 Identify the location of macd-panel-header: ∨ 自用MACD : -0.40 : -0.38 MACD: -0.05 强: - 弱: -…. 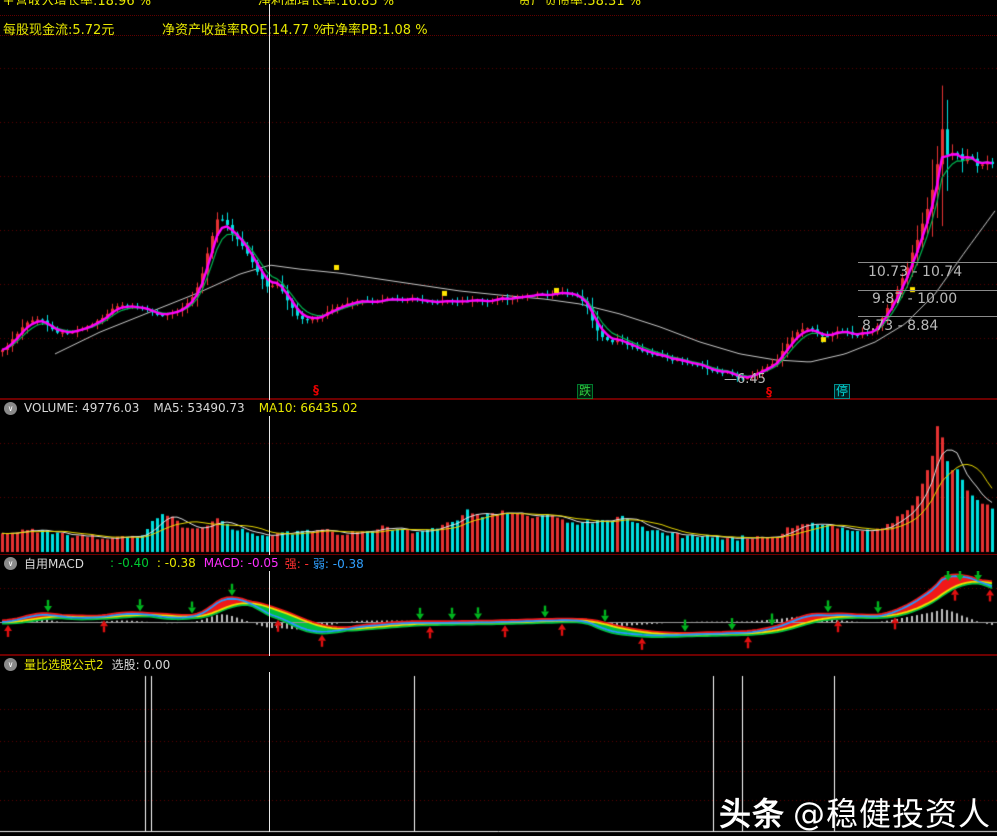
(498, 563).